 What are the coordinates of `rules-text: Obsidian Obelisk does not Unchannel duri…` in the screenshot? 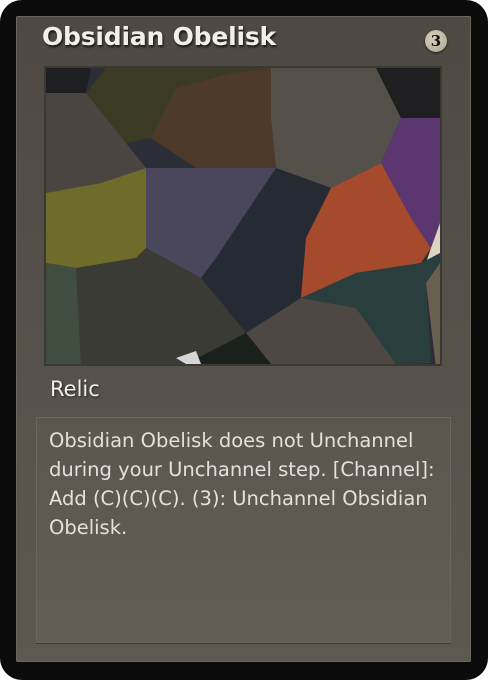 It's located at (242, 484).